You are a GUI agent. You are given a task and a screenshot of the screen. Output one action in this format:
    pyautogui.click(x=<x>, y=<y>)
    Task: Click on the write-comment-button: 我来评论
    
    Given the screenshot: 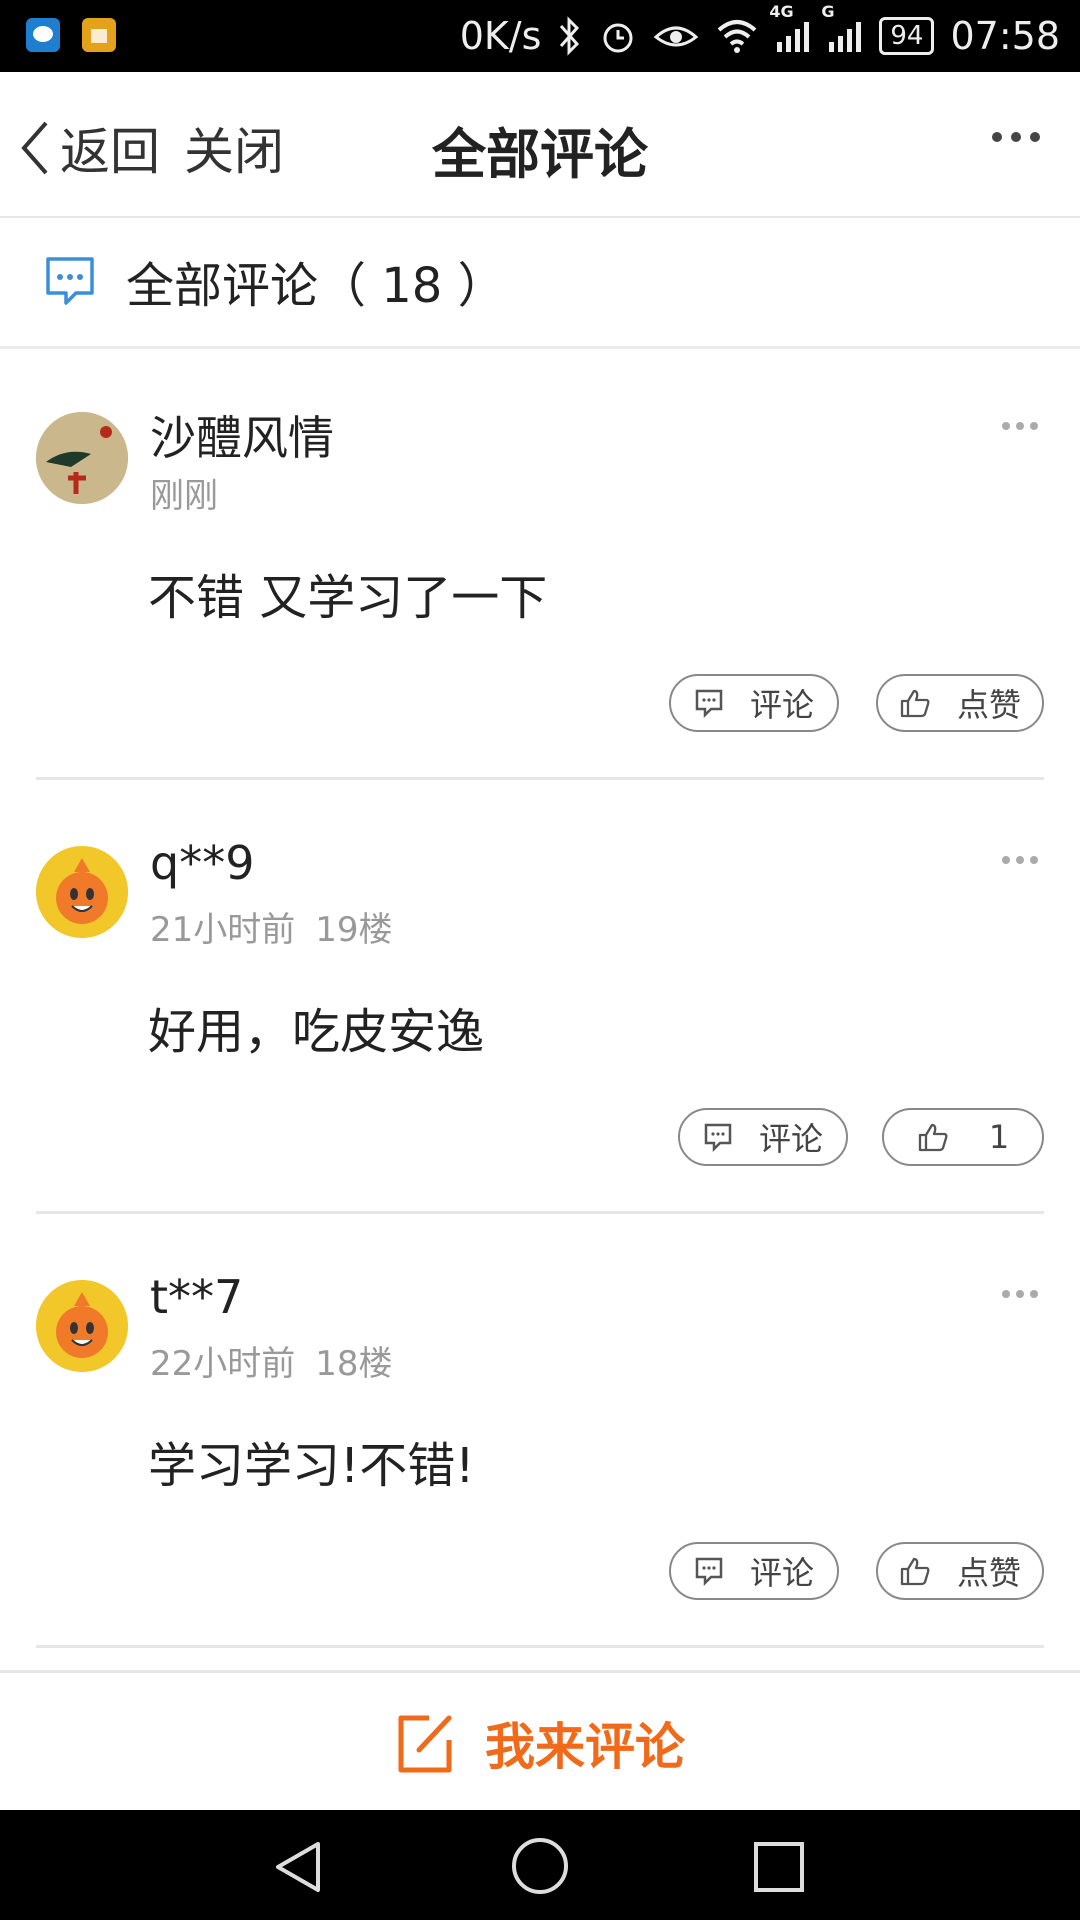 What is the action you would take?
    pyautogui.click(x=540, y=1741)
    